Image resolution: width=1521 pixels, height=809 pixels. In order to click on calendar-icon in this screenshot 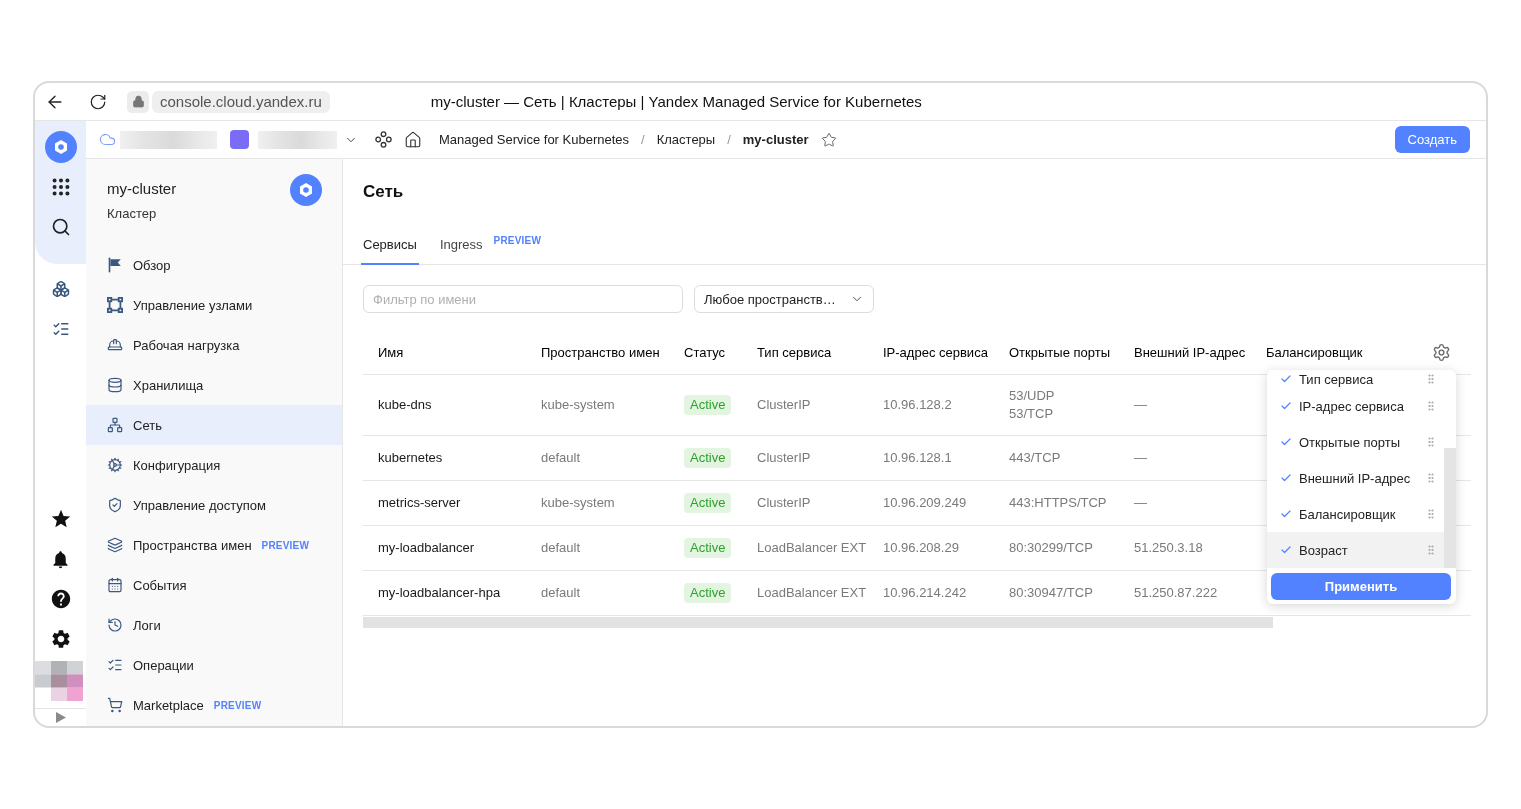, I will do `click(115, 585)`.